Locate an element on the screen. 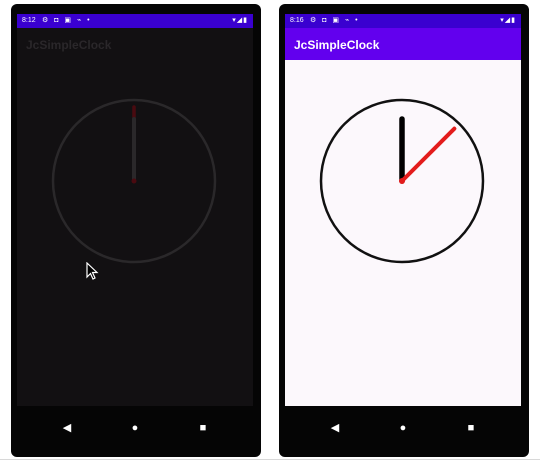  status-time: 8:12 is located at coordinates (29, 20).